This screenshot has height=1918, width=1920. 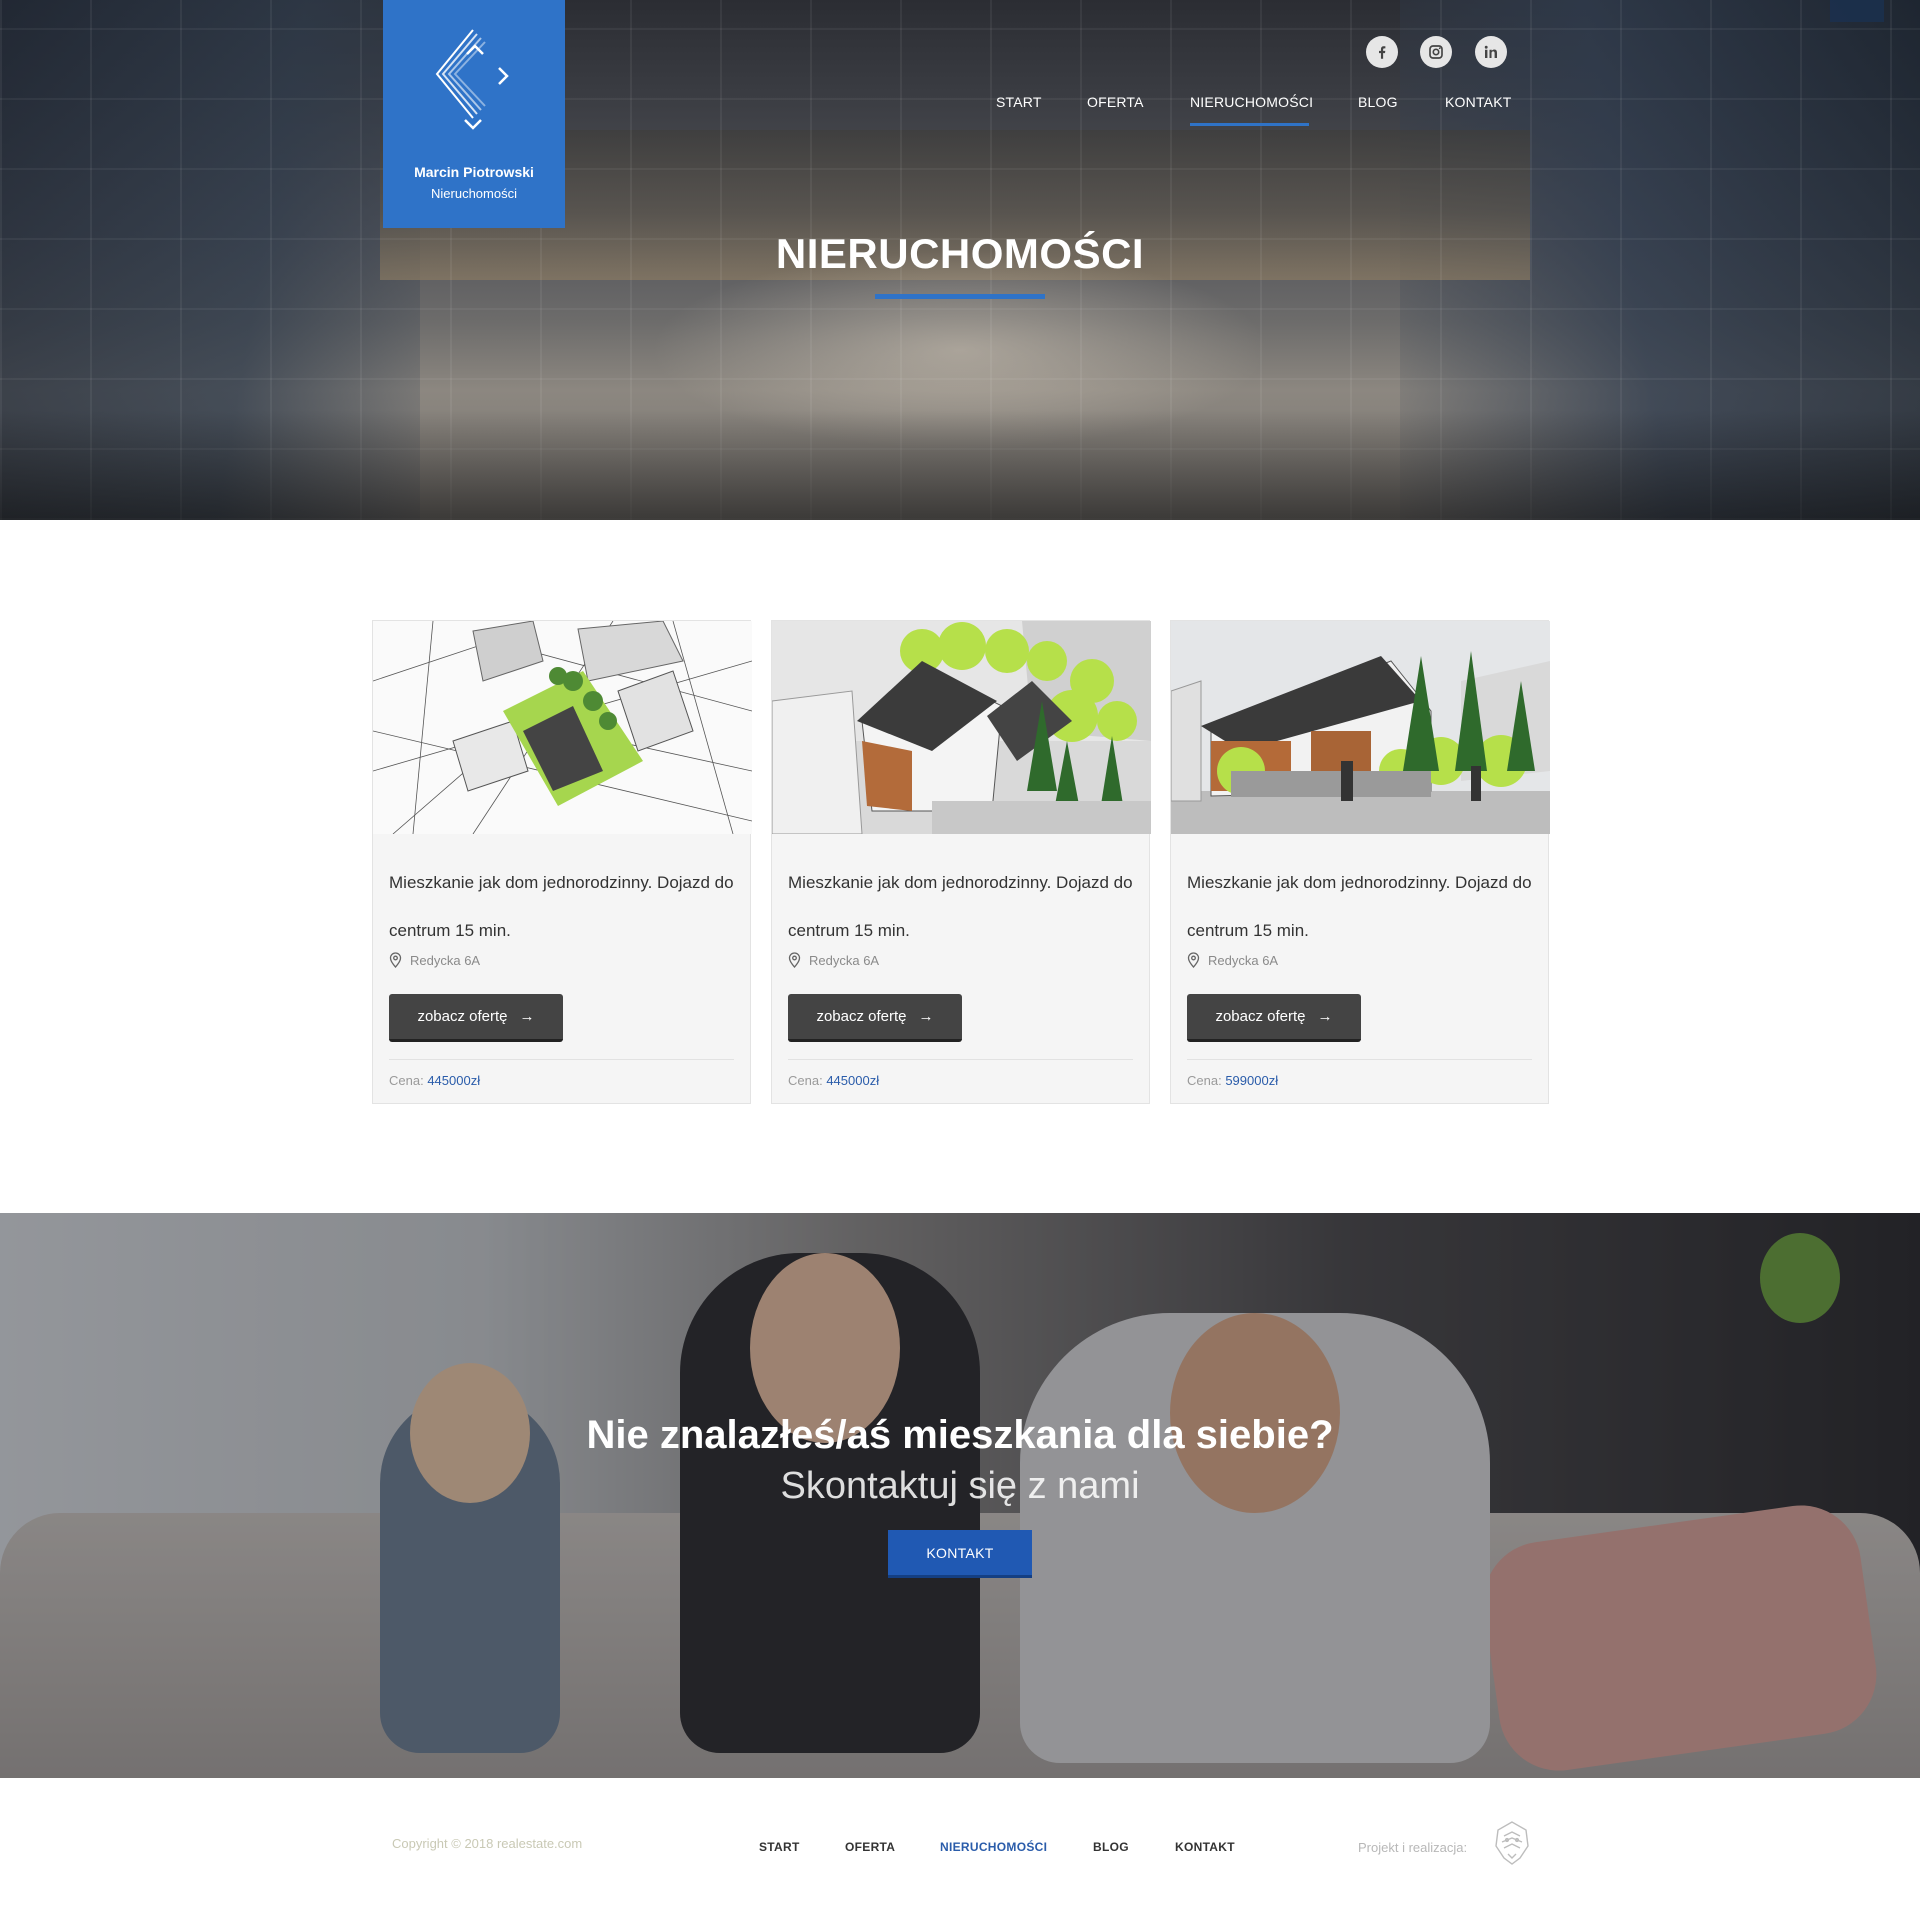 I want to click on title-underline, so click(x=960, y=296).